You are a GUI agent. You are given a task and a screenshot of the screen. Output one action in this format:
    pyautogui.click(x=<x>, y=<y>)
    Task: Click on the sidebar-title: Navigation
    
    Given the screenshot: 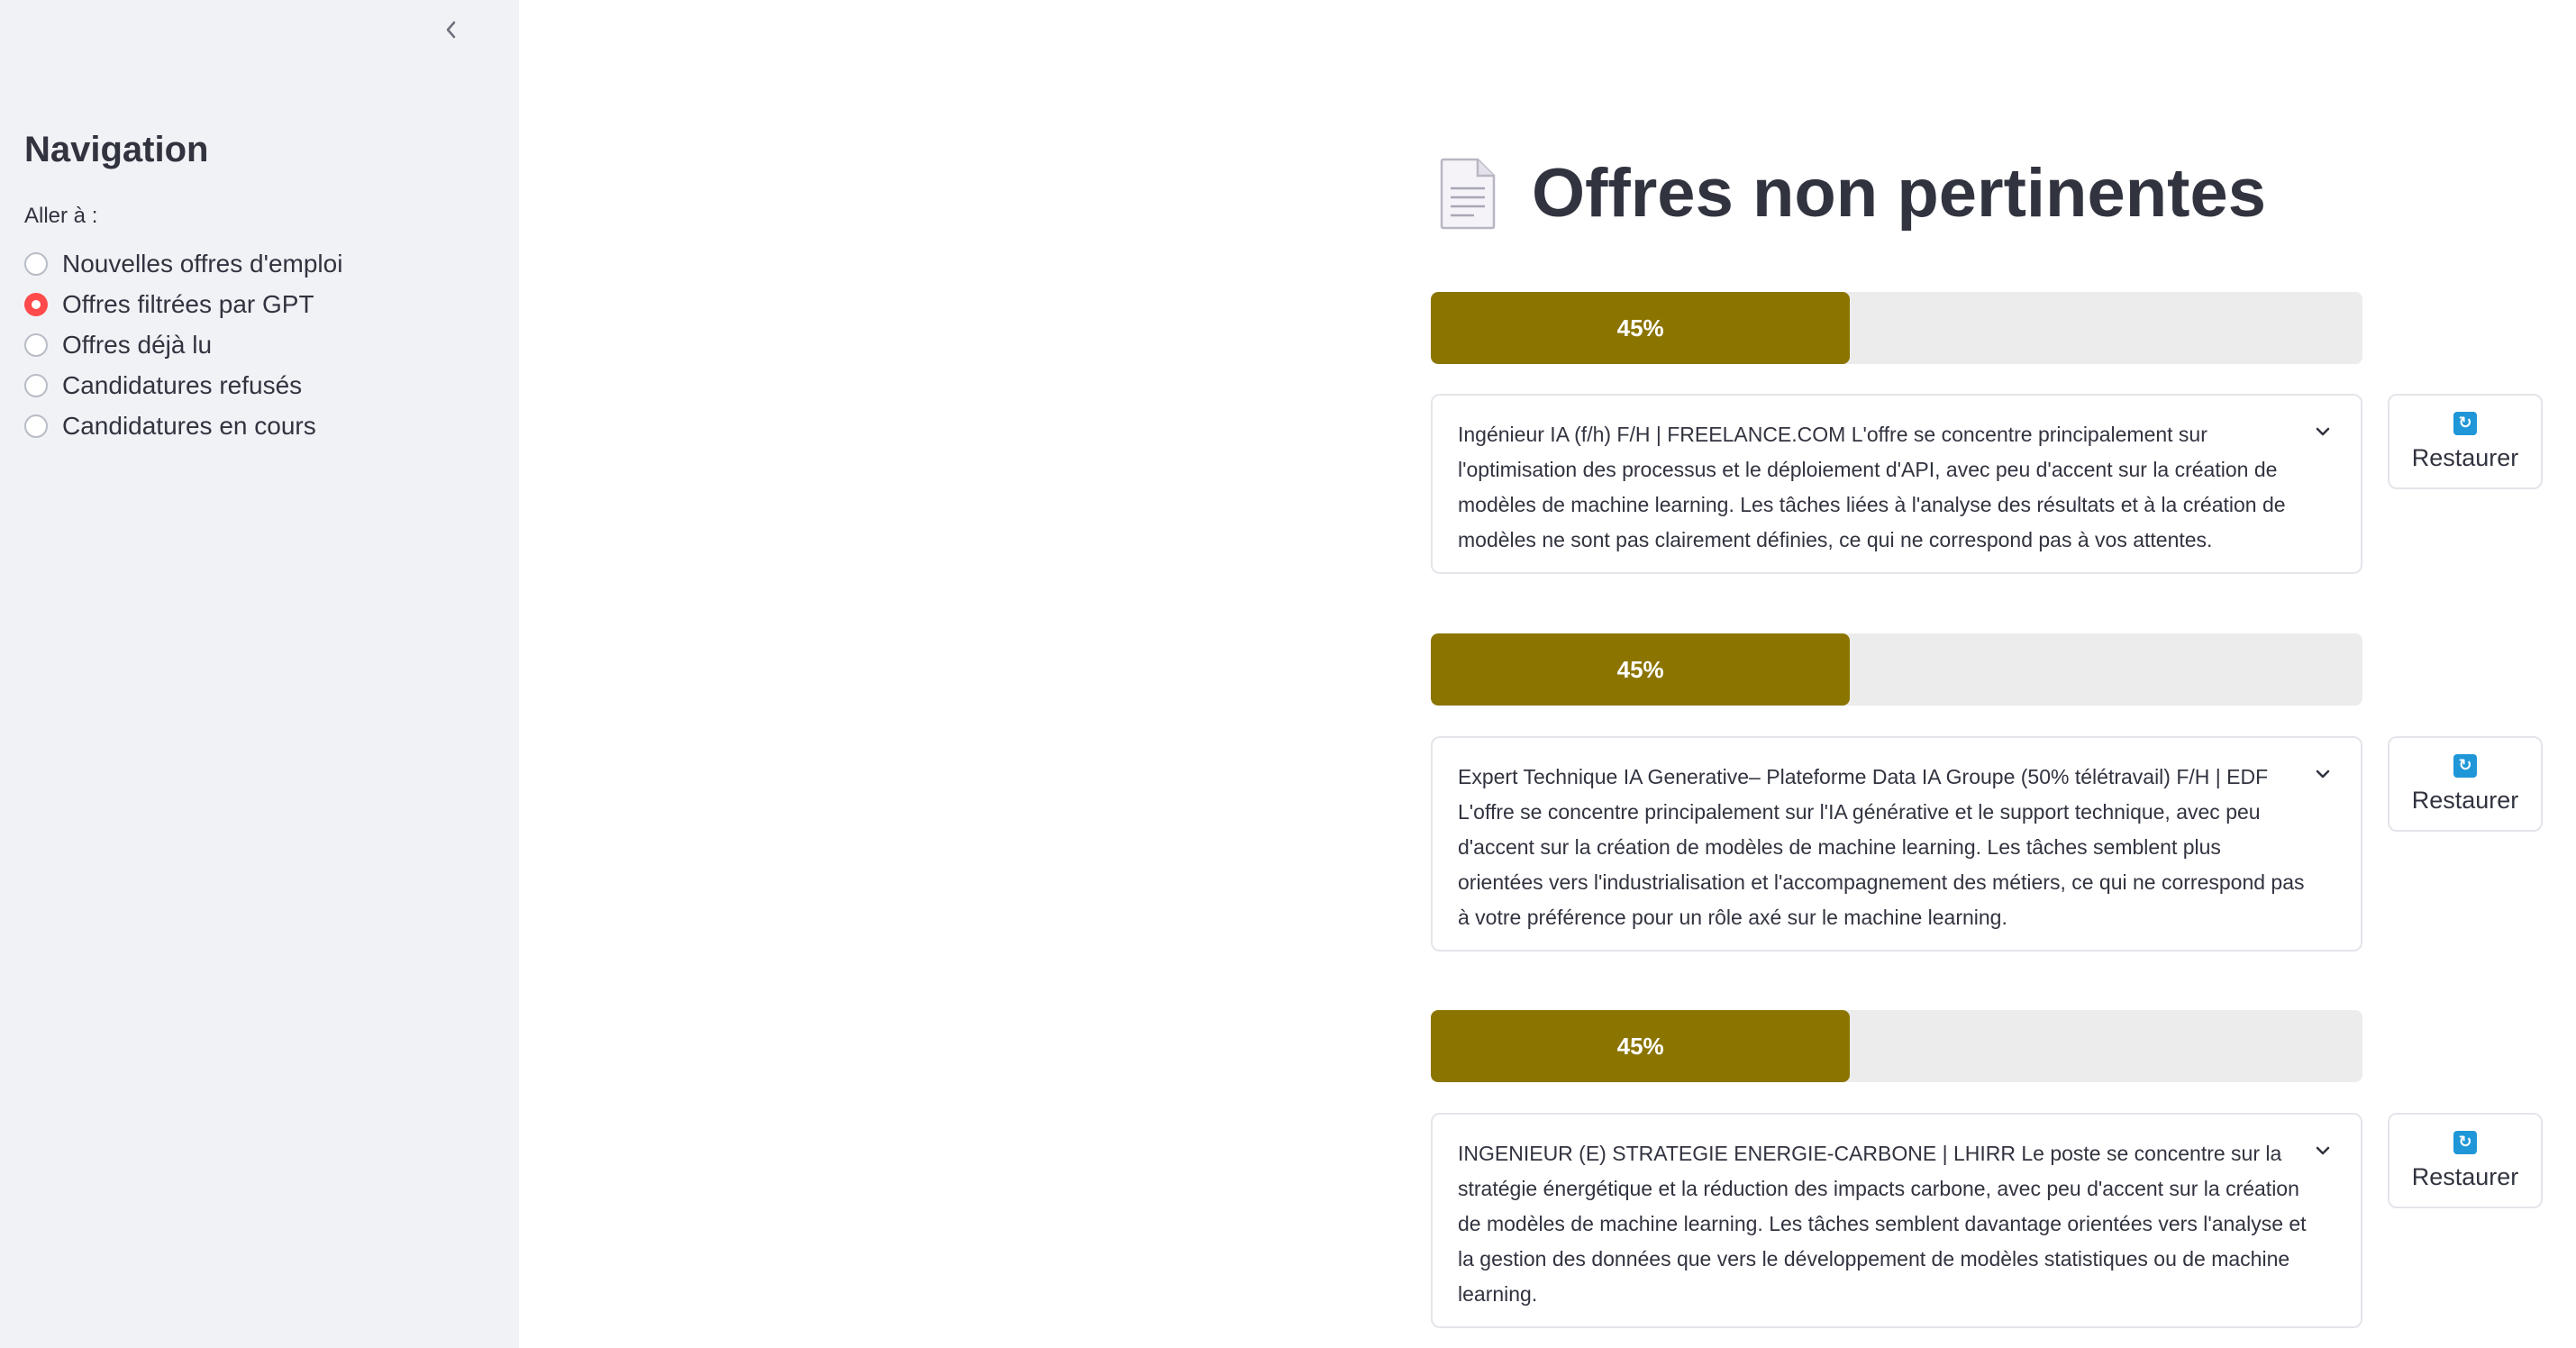 What is the action you would take?
    pyautogui.click(x=116, y=149)
    